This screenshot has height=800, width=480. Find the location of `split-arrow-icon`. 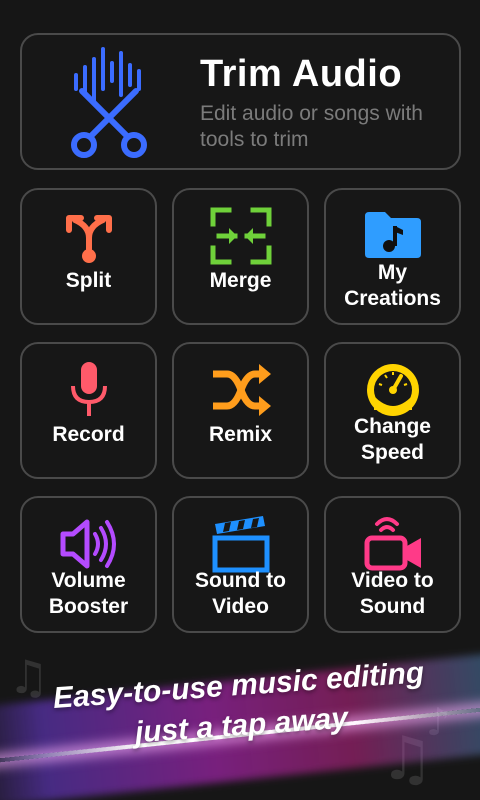

split-arrow-icon is located at coordinates (88, 239).